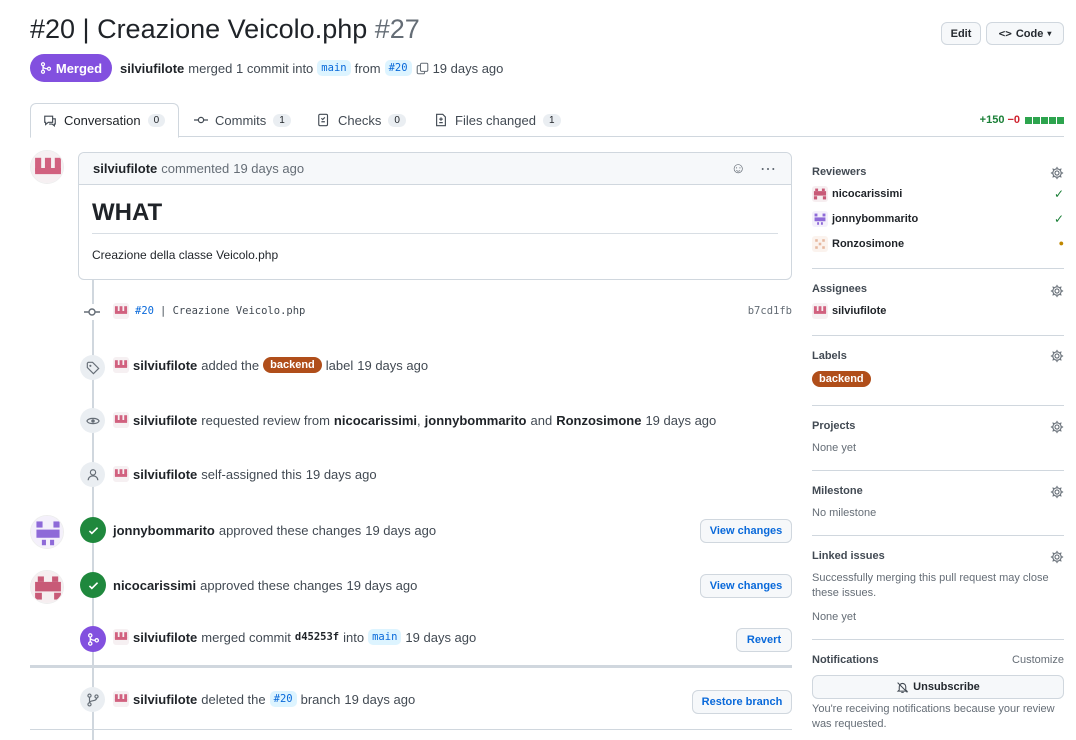 This screenshot has width=1076, height=740. I want to click on event-text: ,, so click(419, 420).